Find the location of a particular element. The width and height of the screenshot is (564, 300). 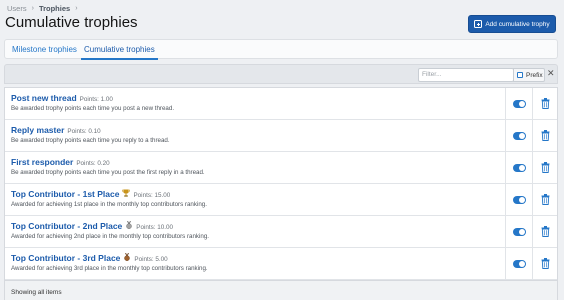

breadcrumb-trophies: Trophies is located at coordinates (54, 8).